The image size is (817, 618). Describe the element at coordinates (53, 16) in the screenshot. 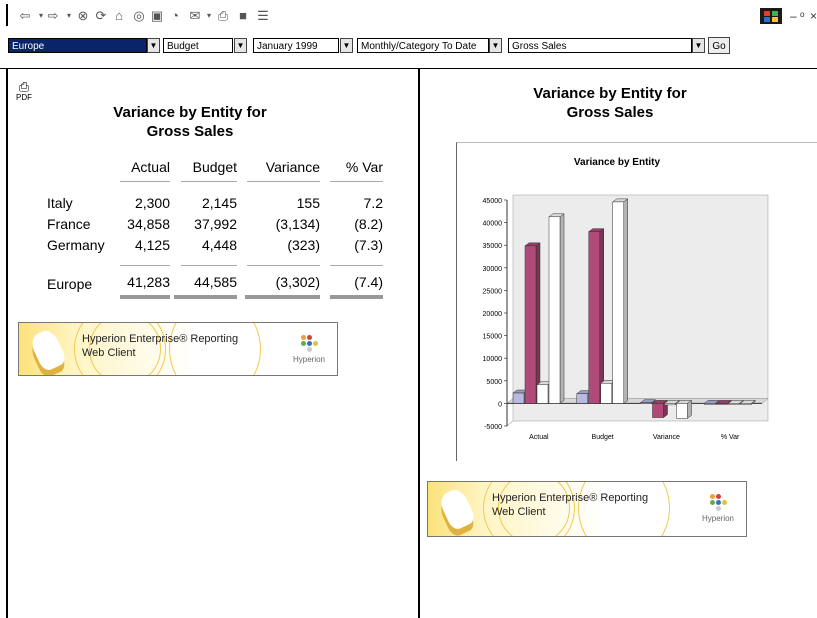

I see `forward-icon: ⇨` at that location.